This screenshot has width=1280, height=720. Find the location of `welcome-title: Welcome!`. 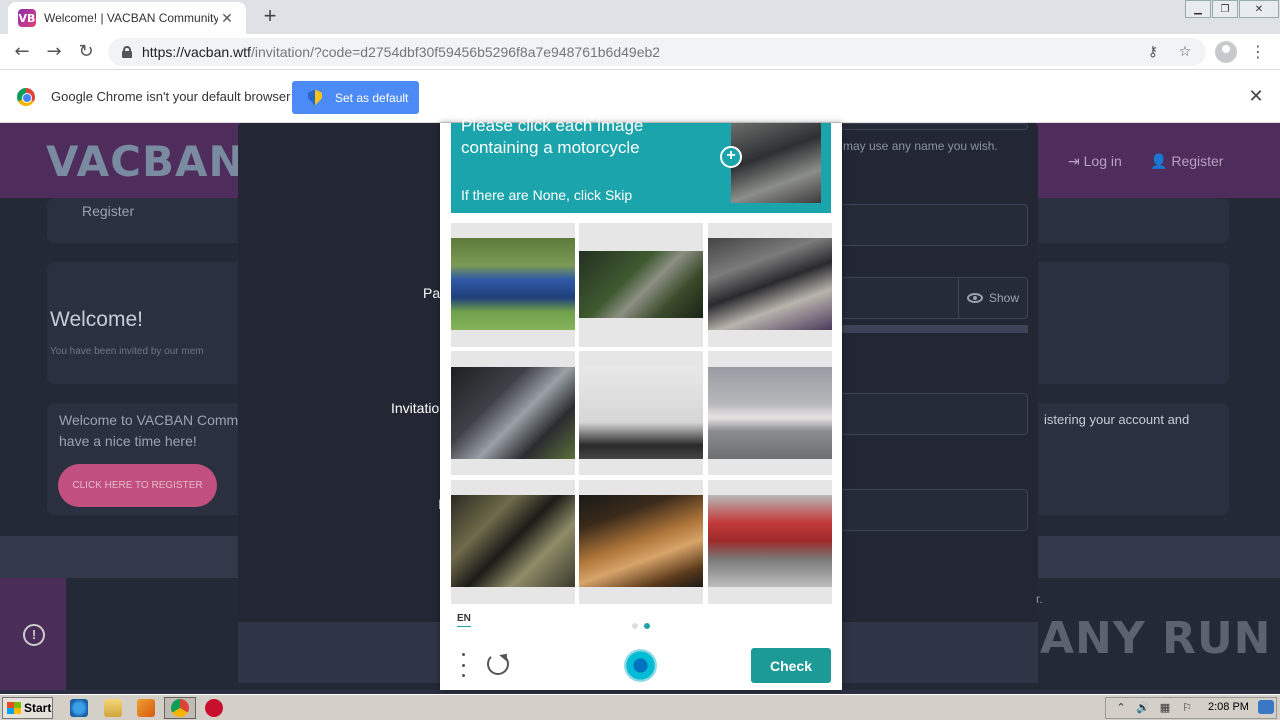

welcome-title: Welcome! is located at coordinates (96, 319).